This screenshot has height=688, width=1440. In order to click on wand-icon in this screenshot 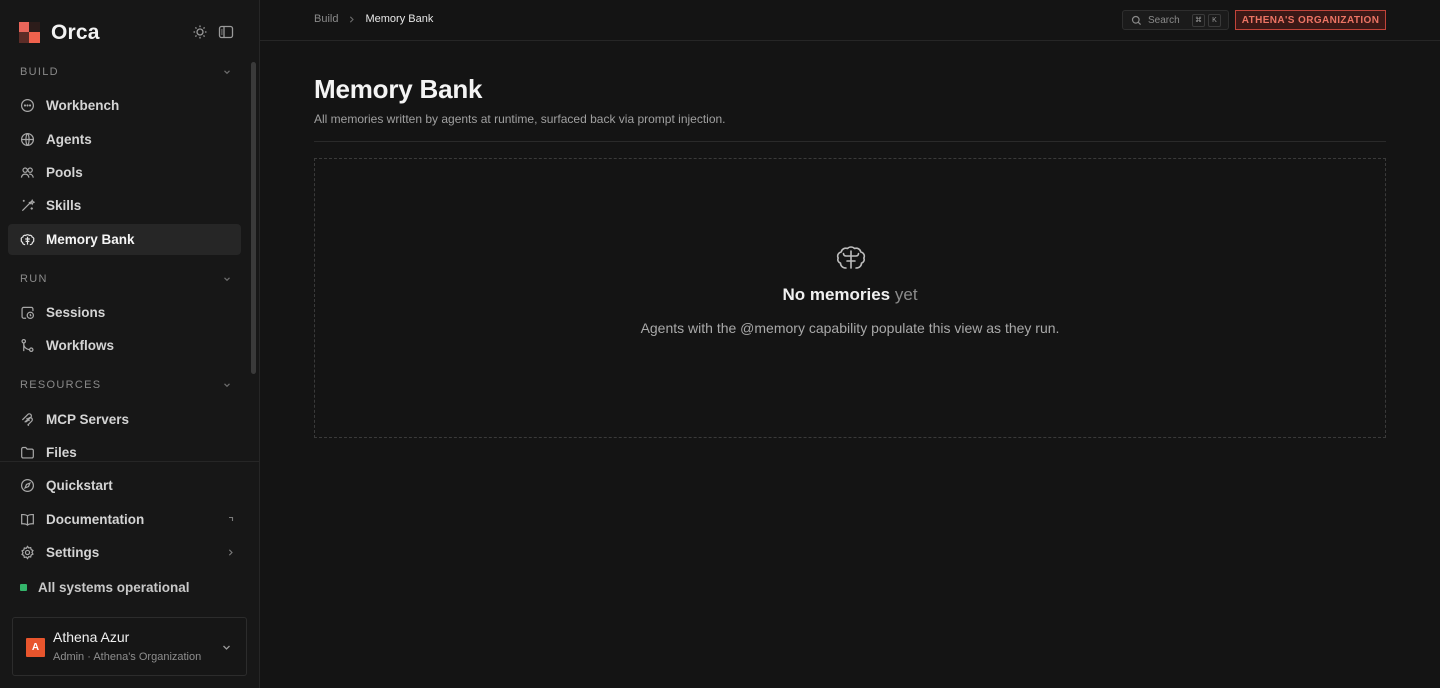, I will do `click(28, 205)`.